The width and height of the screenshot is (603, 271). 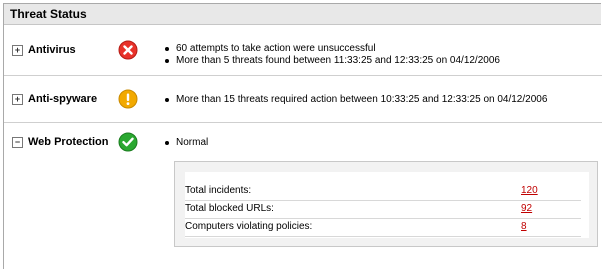 I want to click on blocked-urls-link: 92, so click(x=526, y=208).